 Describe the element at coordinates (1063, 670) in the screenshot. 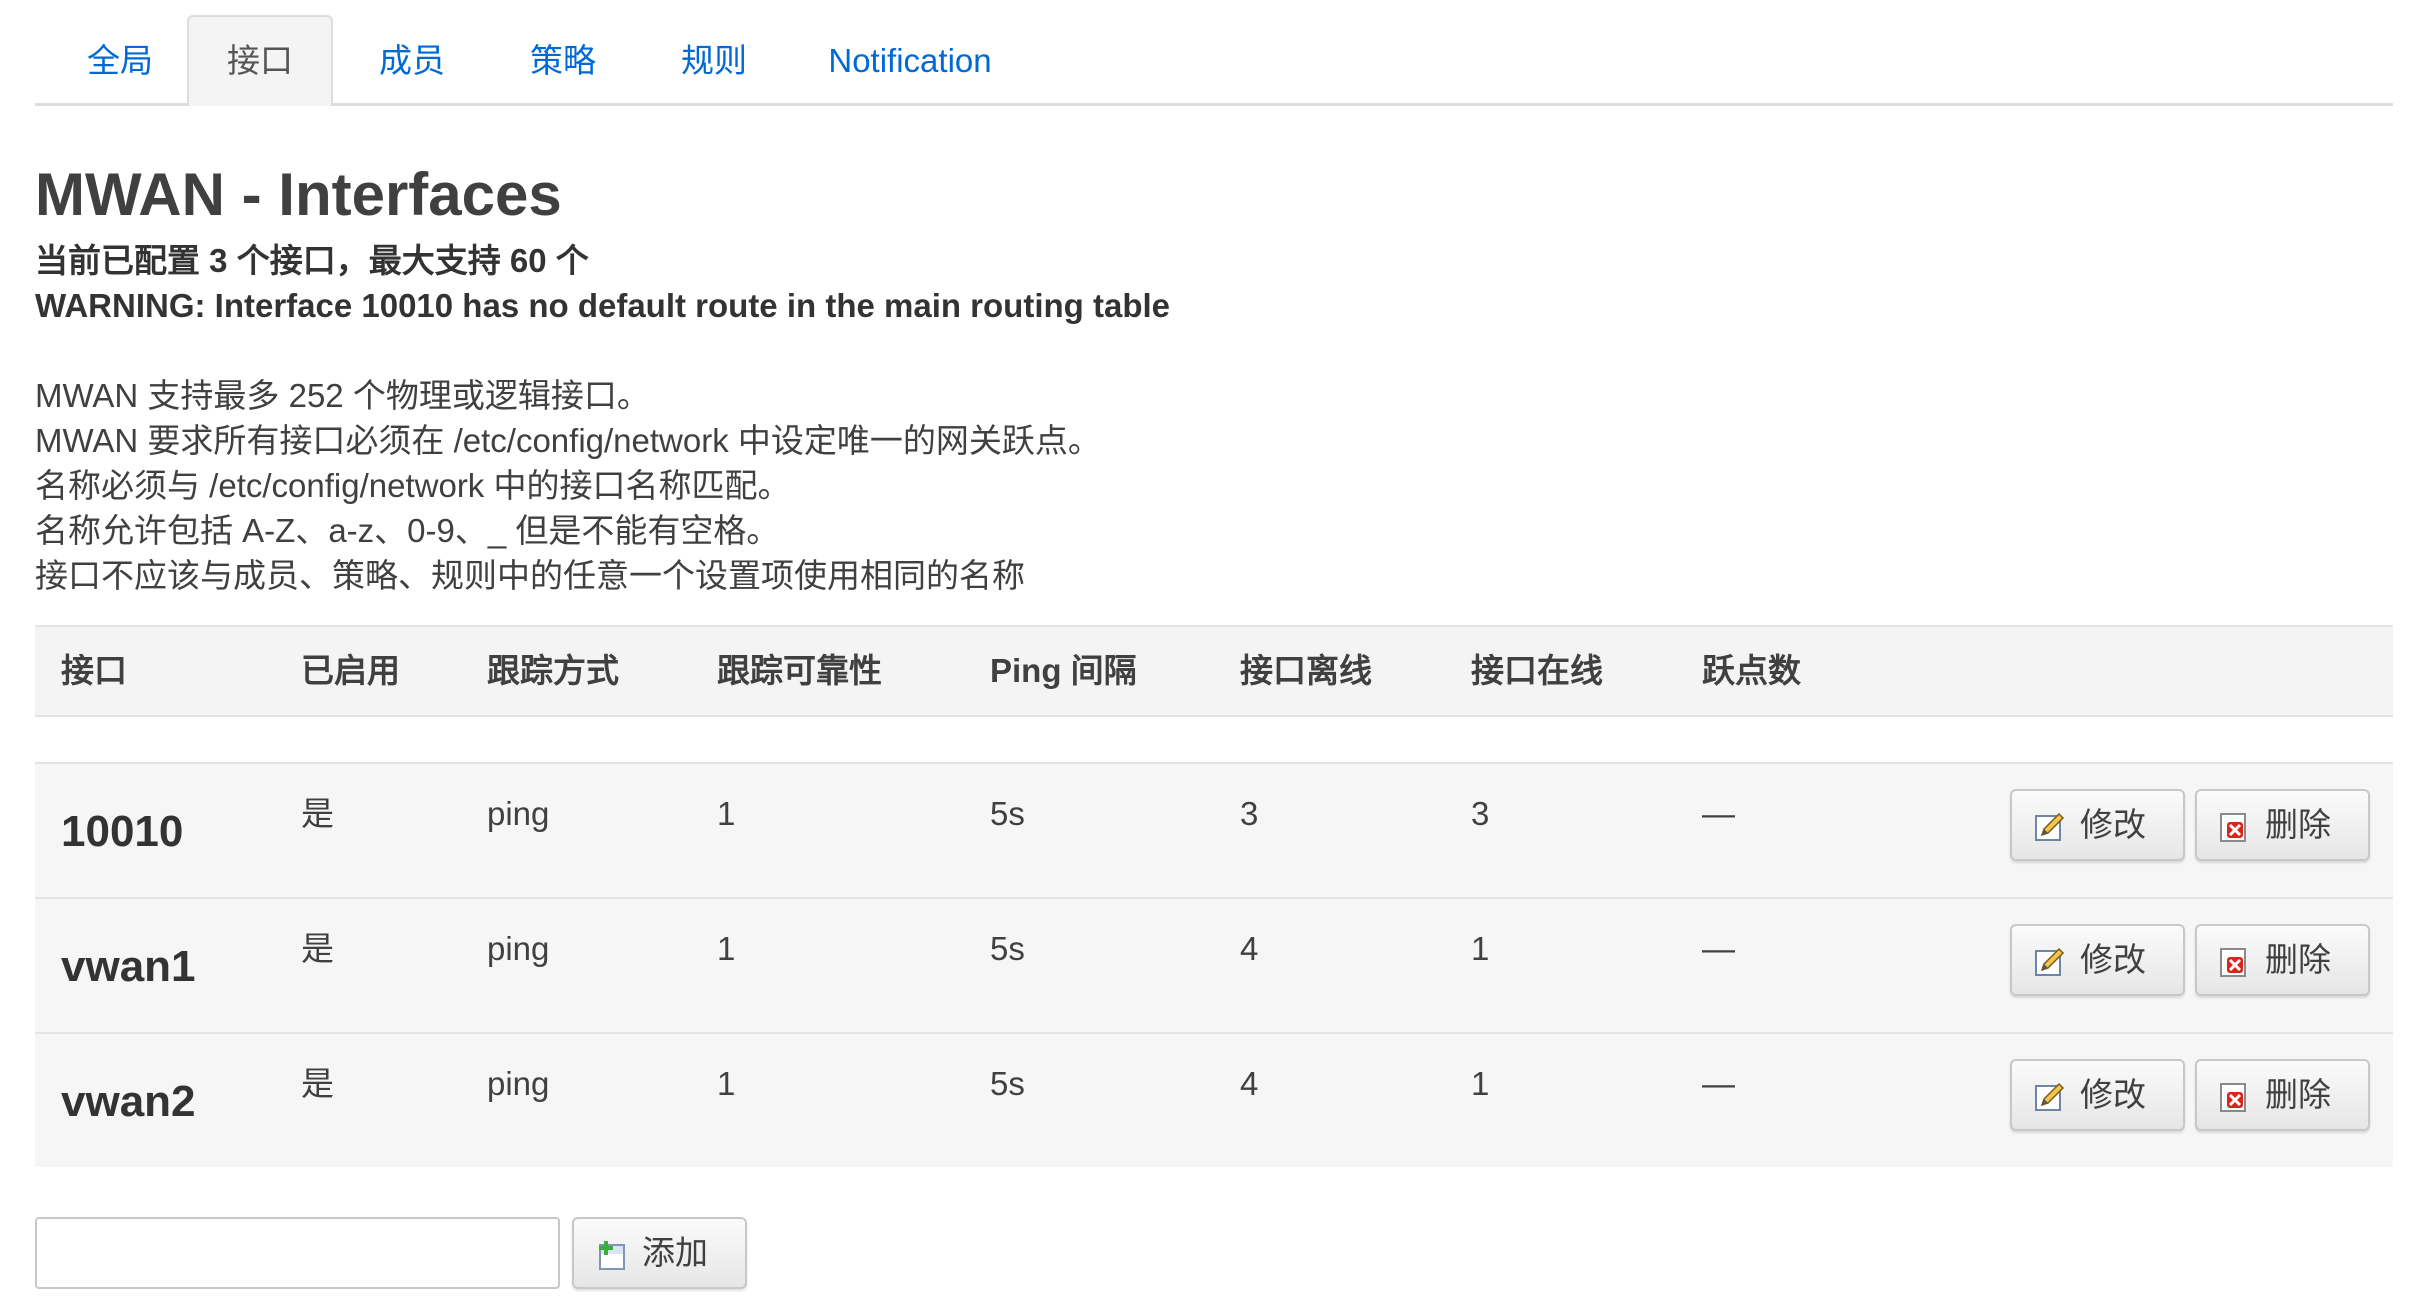

I see `column-header-ping-interval: Ping 间隔` at that location.